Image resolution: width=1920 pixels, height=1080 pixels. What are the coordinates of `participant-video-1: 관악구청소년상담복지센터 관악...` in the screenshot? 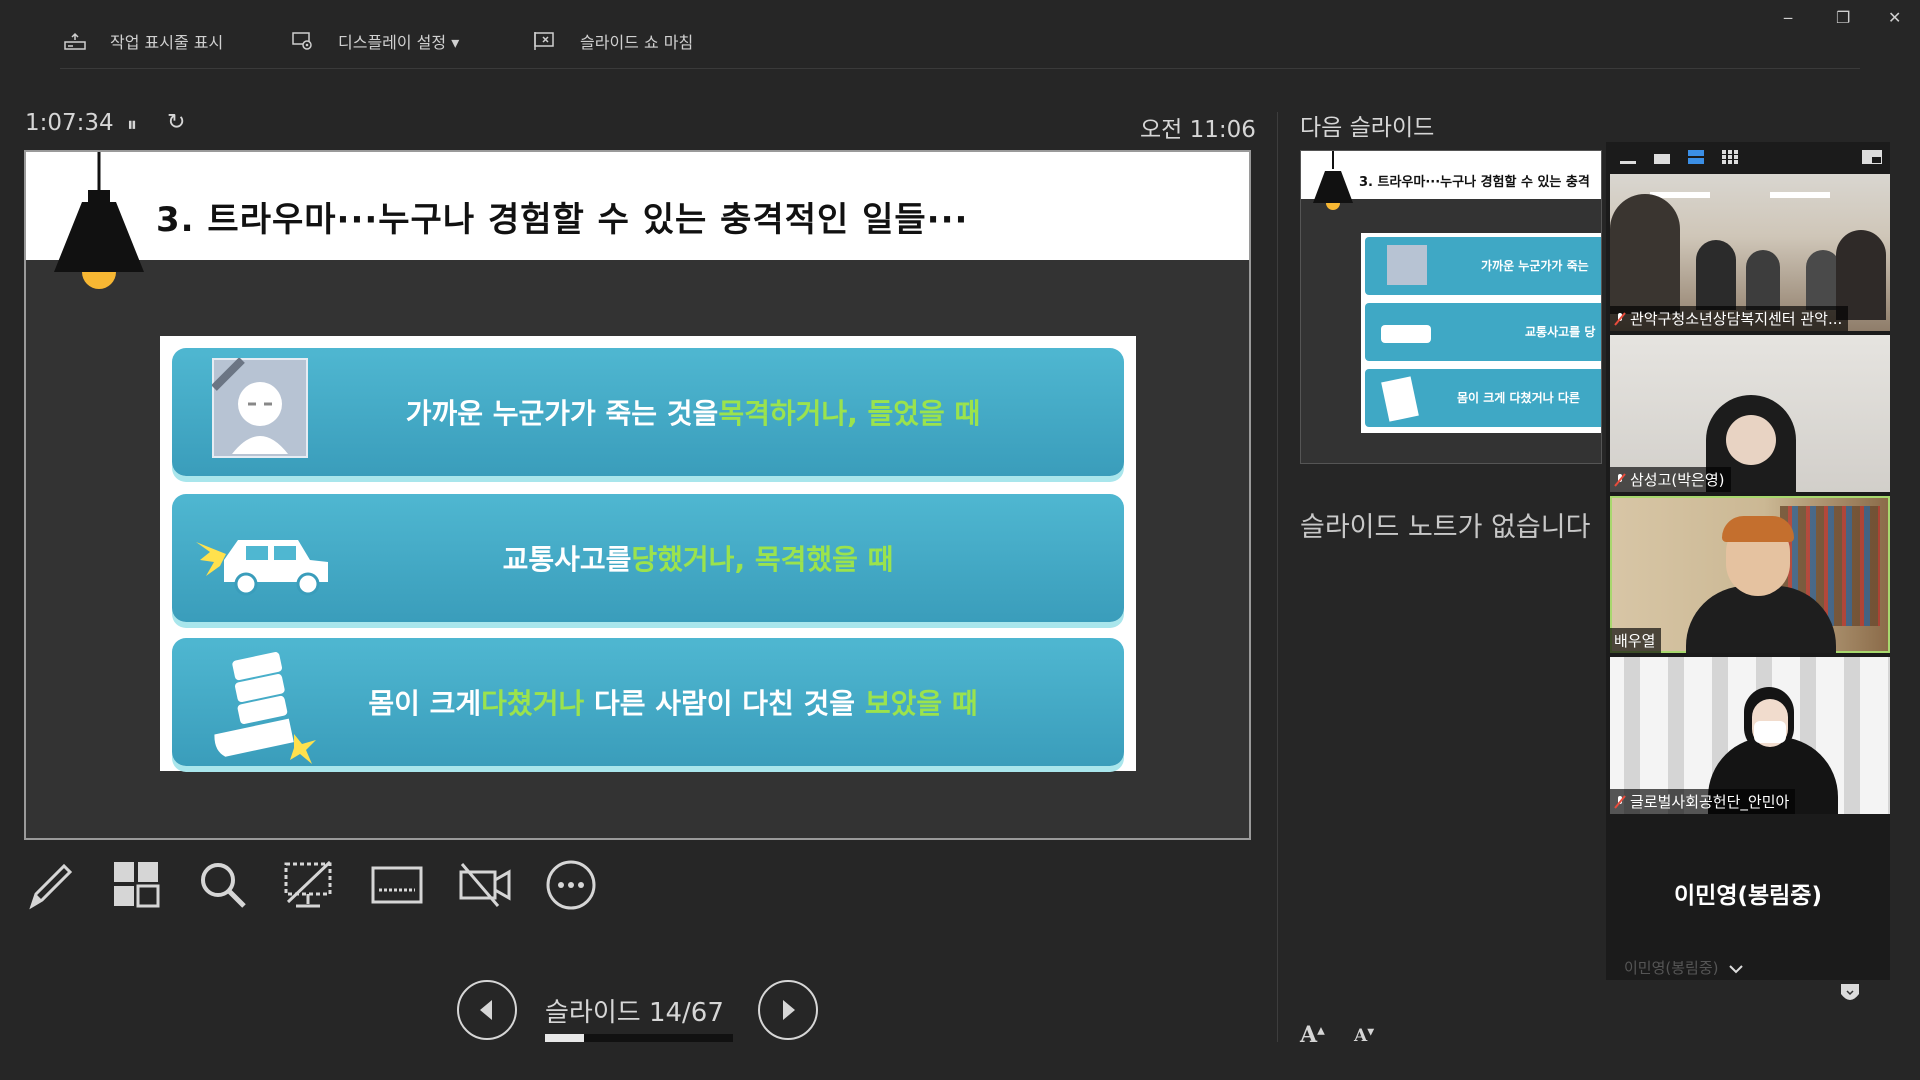 It's located at (1750, 252).